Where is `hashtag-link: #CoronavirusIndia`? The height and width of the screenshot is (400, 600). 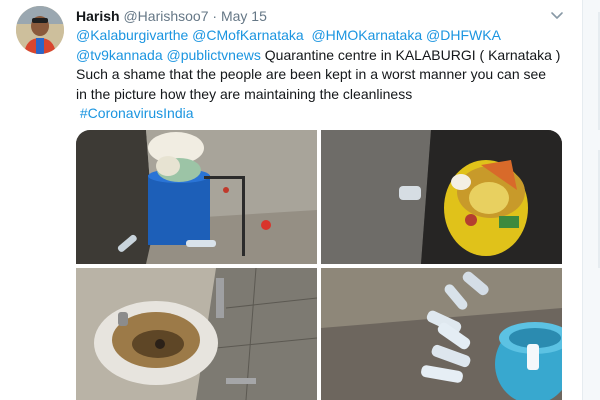 hashtag-link: #CoronavirusIndia is located at coordinates (137, 113).